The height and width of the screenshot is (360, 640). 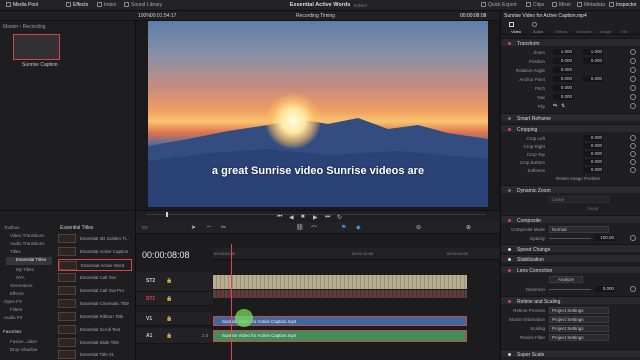 I want to click on tab-transition: Transition, so click(x=583, y=31).